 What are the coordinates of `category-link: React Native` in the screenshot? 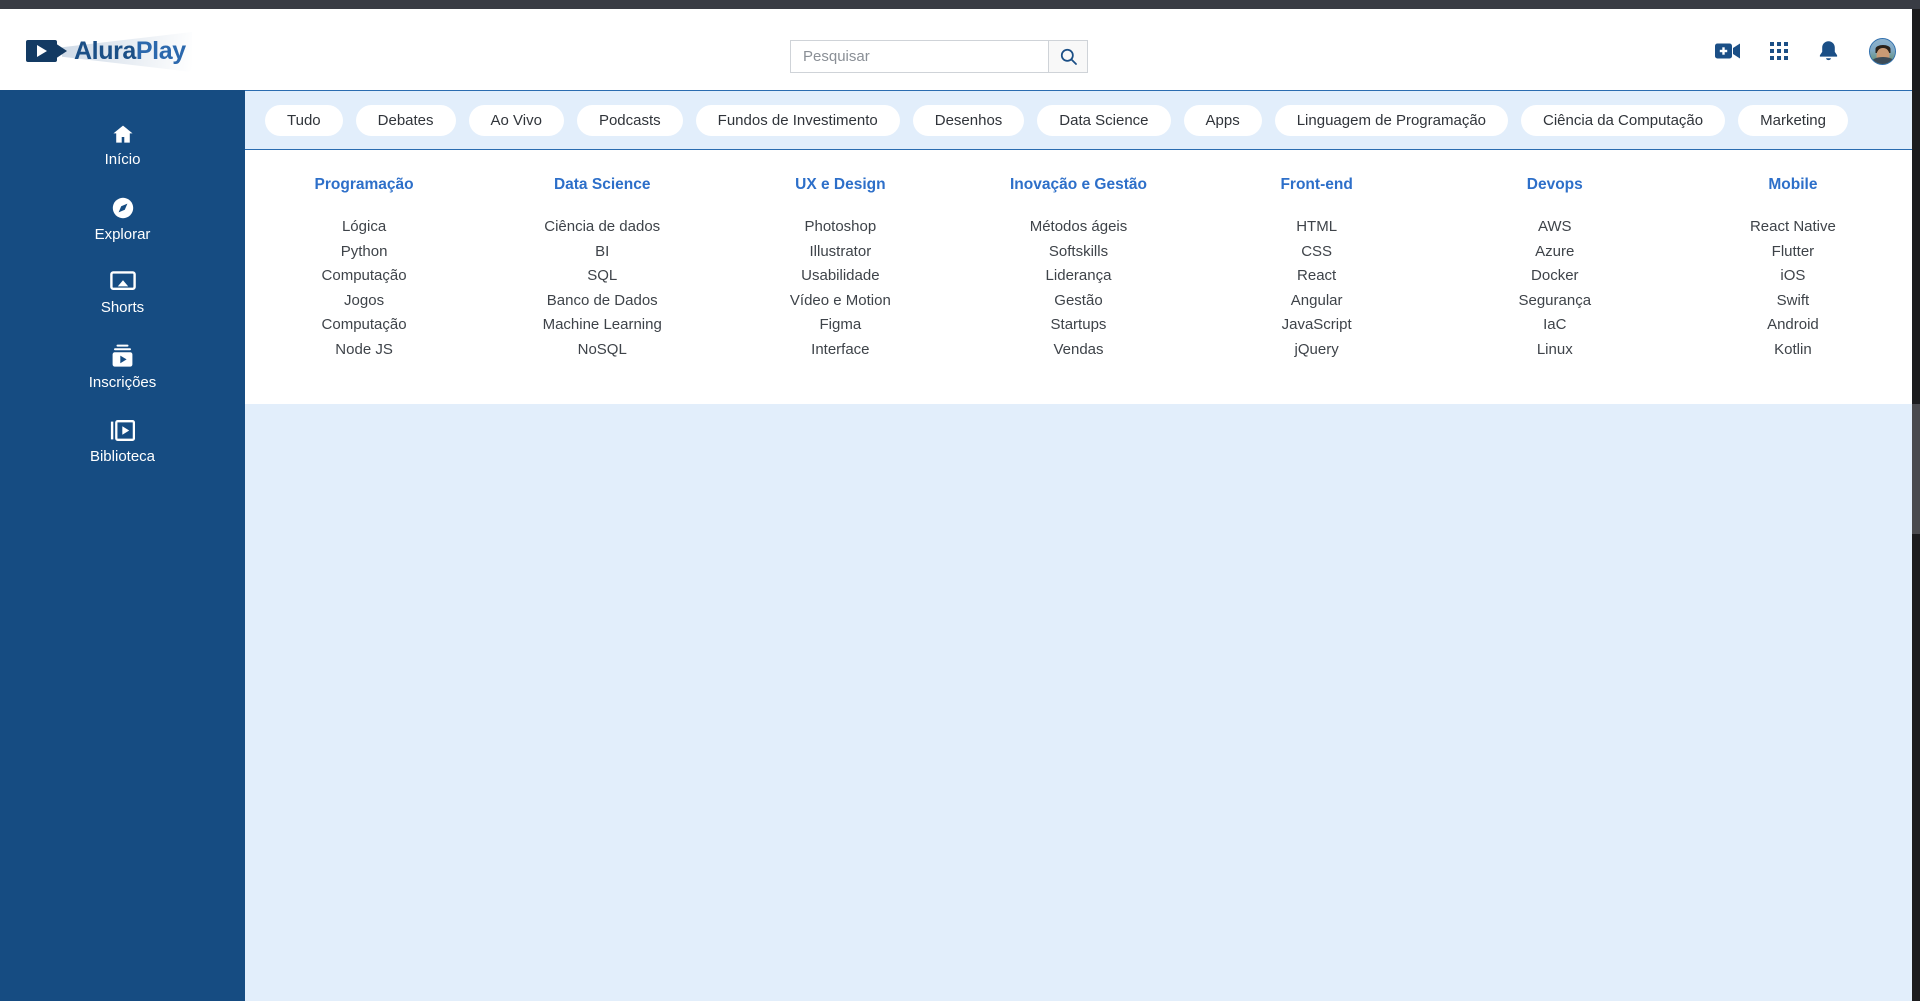 It's located at (1793, 227).